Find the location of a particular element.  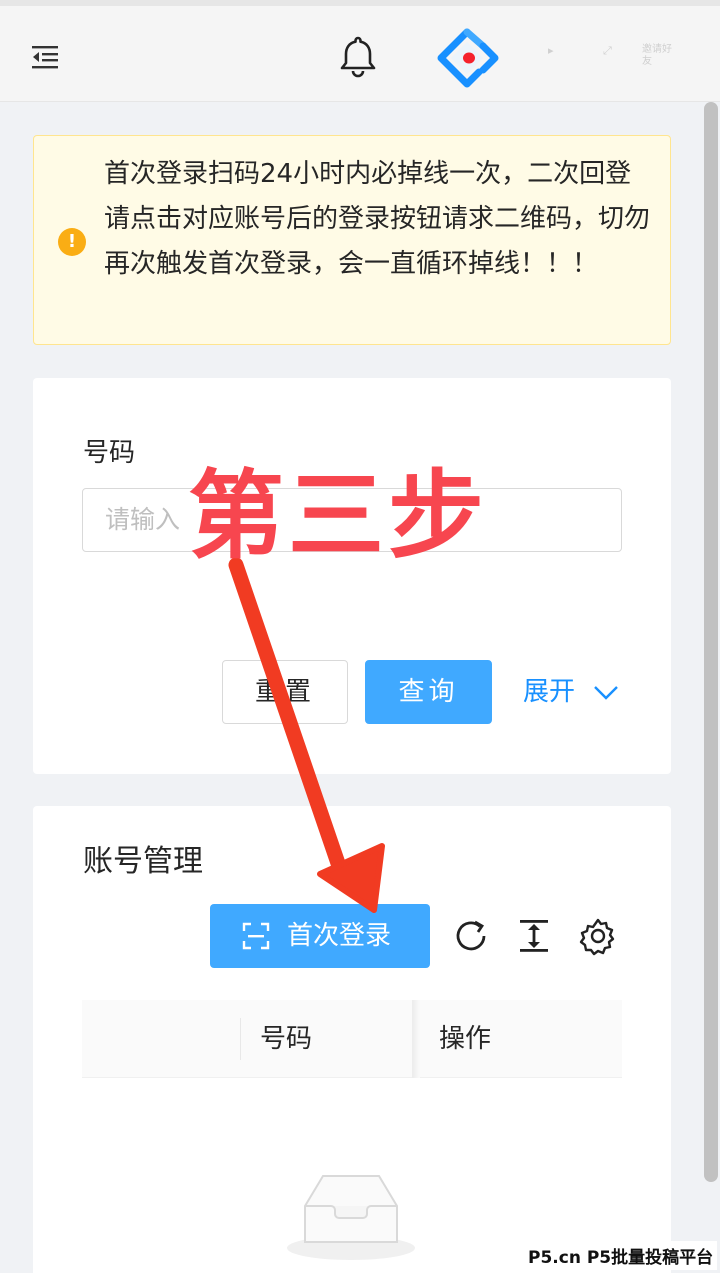

empty-inbox-icon is located at coordinates (351, 1217).